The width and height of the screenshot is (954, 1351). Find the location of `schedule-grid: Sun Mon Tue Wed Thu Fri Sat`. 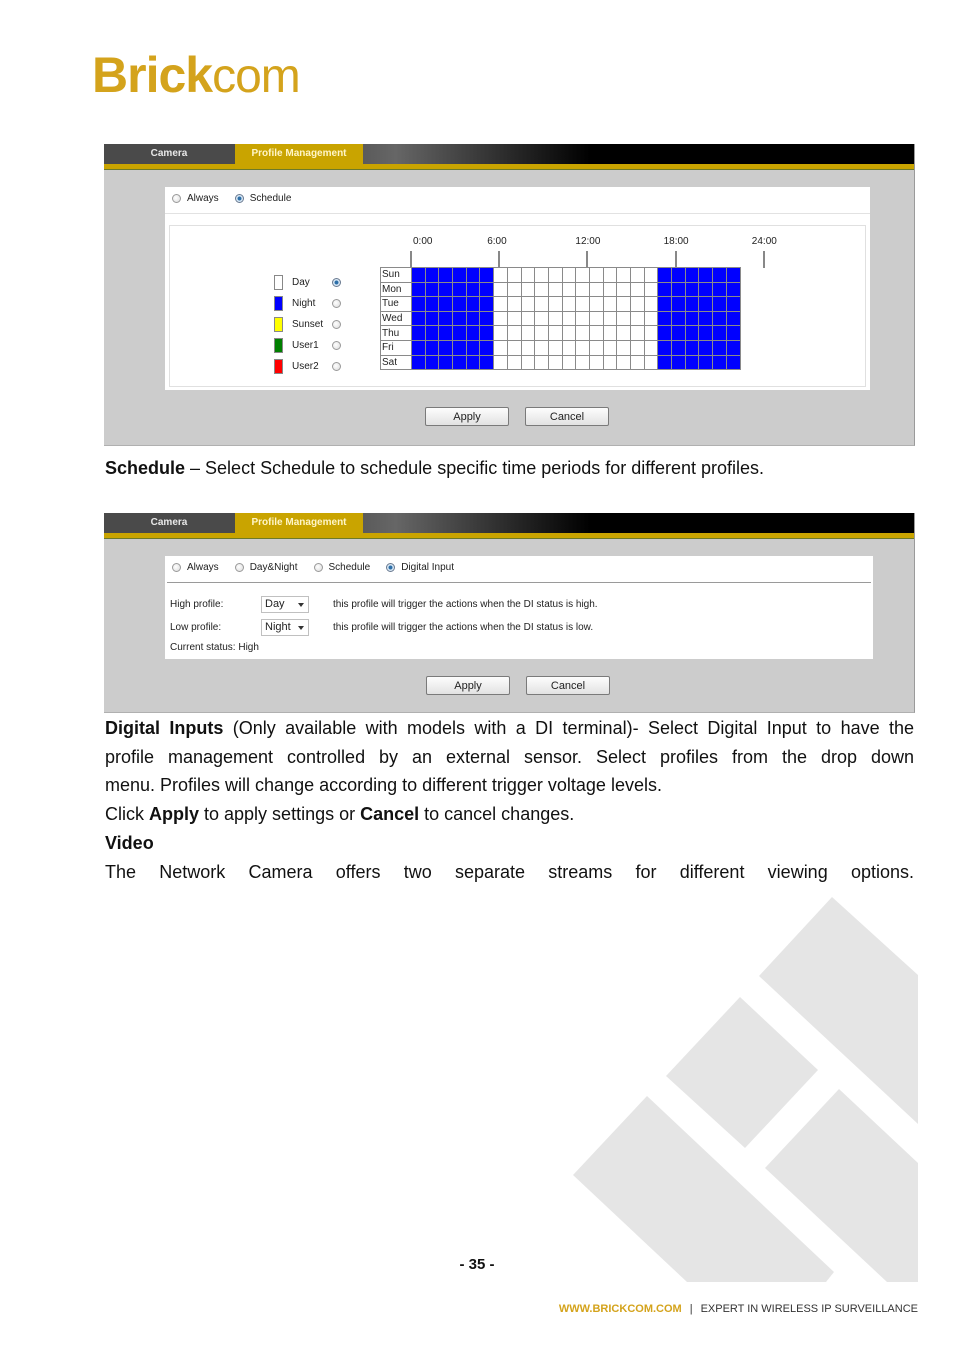

schedule-grid: Sun Mon Tue Wed Thu Fri Sat is located at coordinates (560, 319).